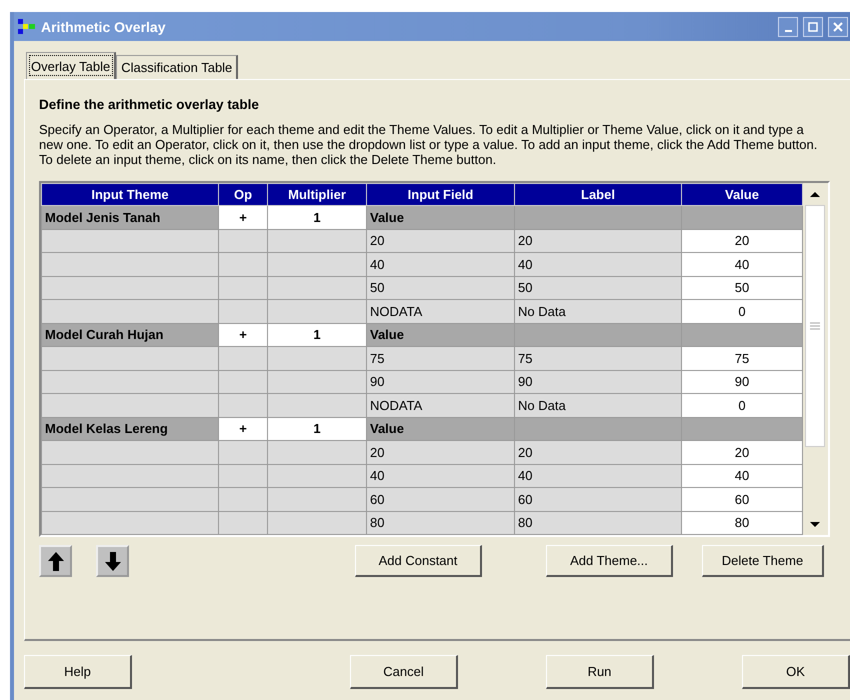 The height and width of the screenshot is (700, 850). I want to click on column-header: Input Field, so click(440, 195).